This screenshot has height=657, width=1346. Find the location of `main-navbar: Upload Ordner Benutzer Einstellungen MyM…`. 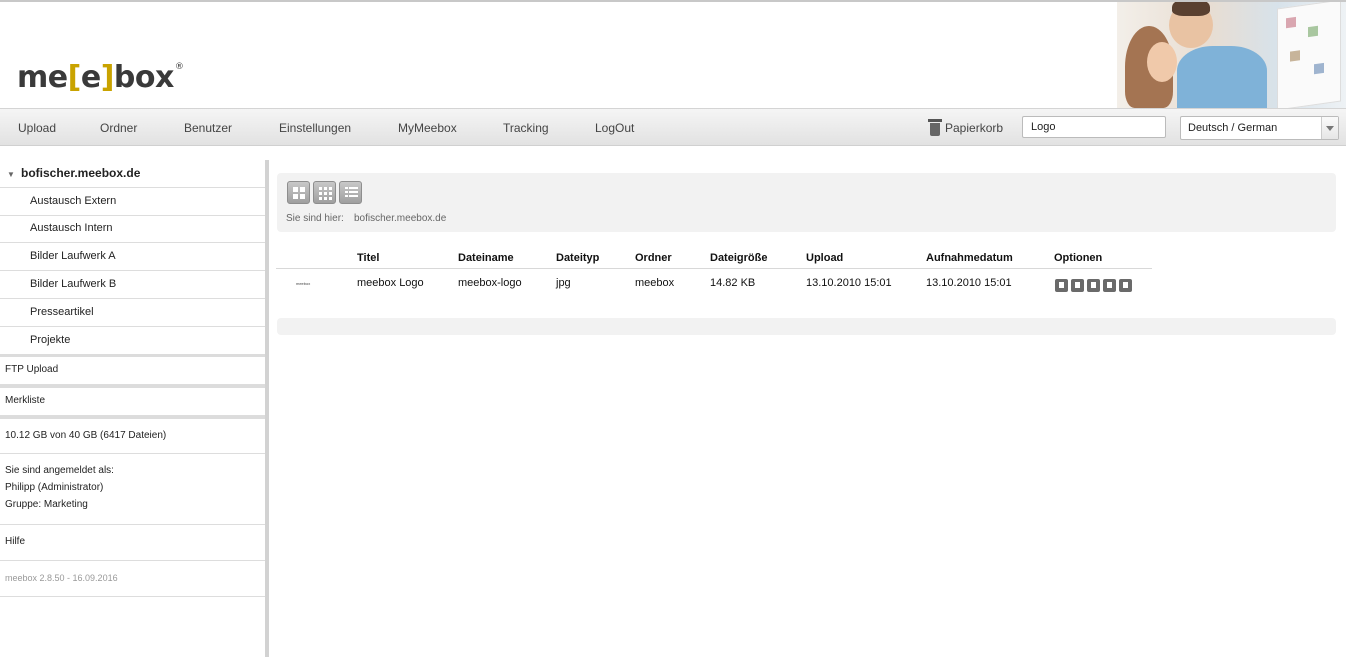

main-navbar: Upload Ordner Benutzer Einstellungen MyM… is located at coordinates (673, 127).